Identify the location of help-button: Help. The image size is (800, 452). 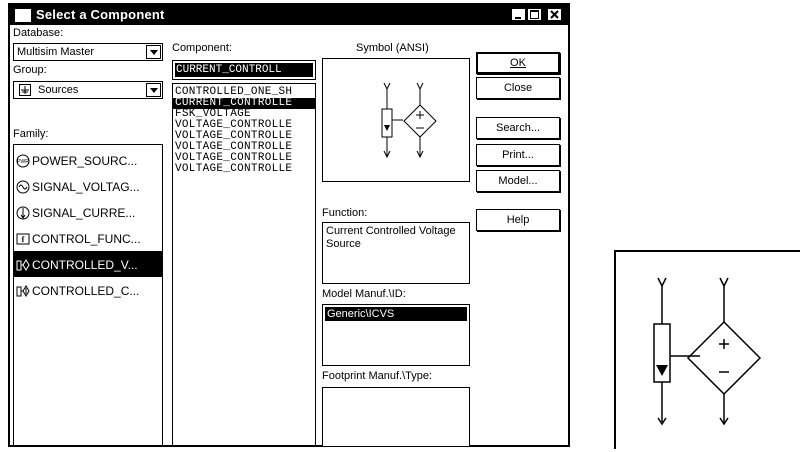
(518, 220).